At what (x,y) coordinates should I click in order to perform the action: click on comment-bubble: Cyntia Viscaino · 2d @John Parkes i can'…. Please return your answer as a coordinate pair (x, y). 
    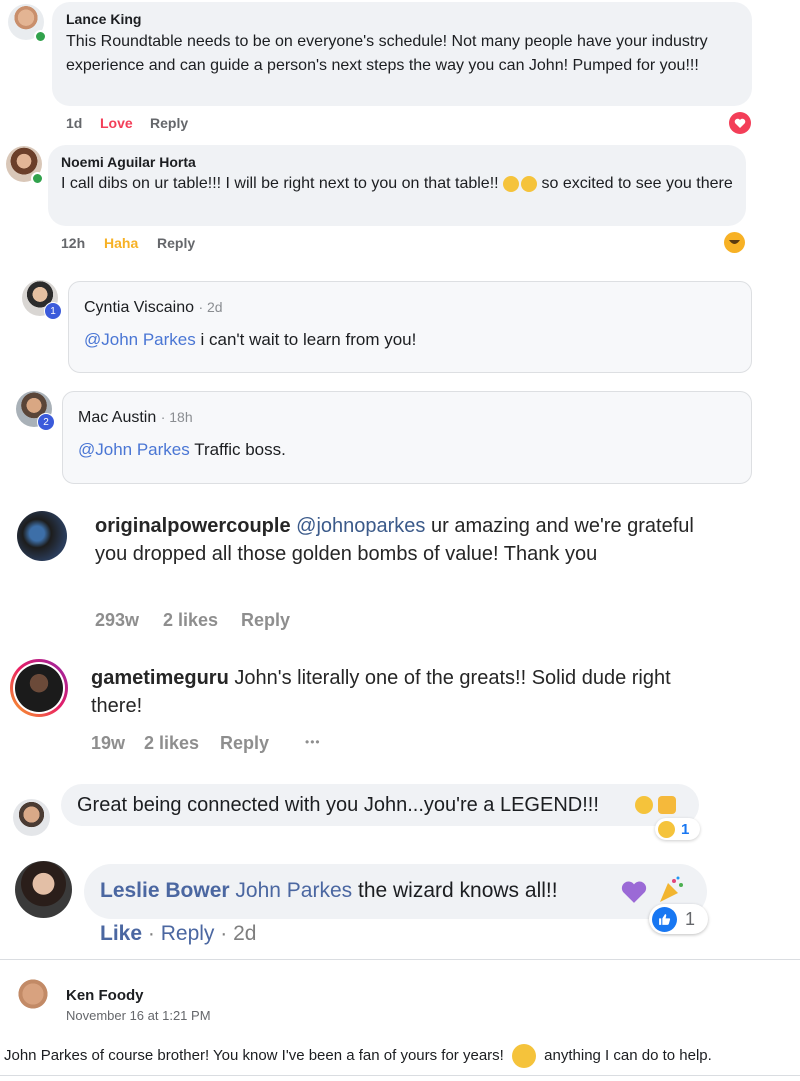
    Looking at the image, I should click on (410, 327).